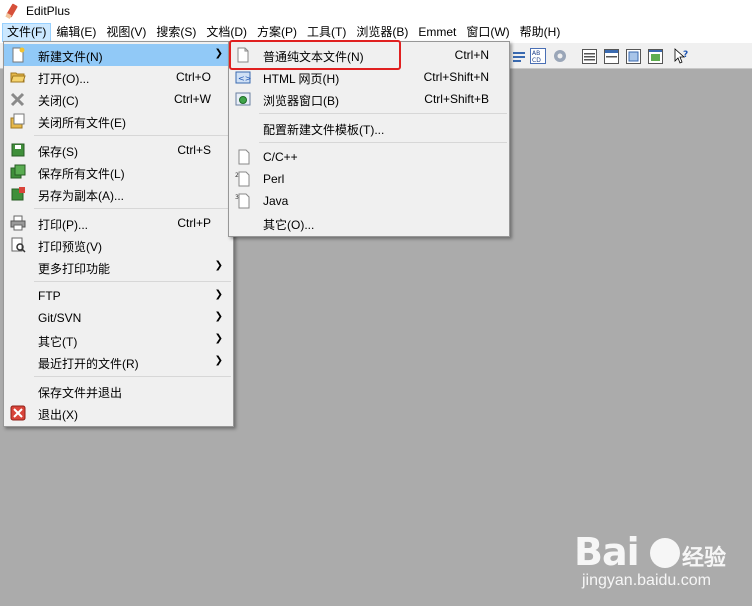 This screenshot has height=606, width=752. Describe the element at coordinates (369, 201) in the screenshot. I see `submenu-item-java: 3 Java` at that location.